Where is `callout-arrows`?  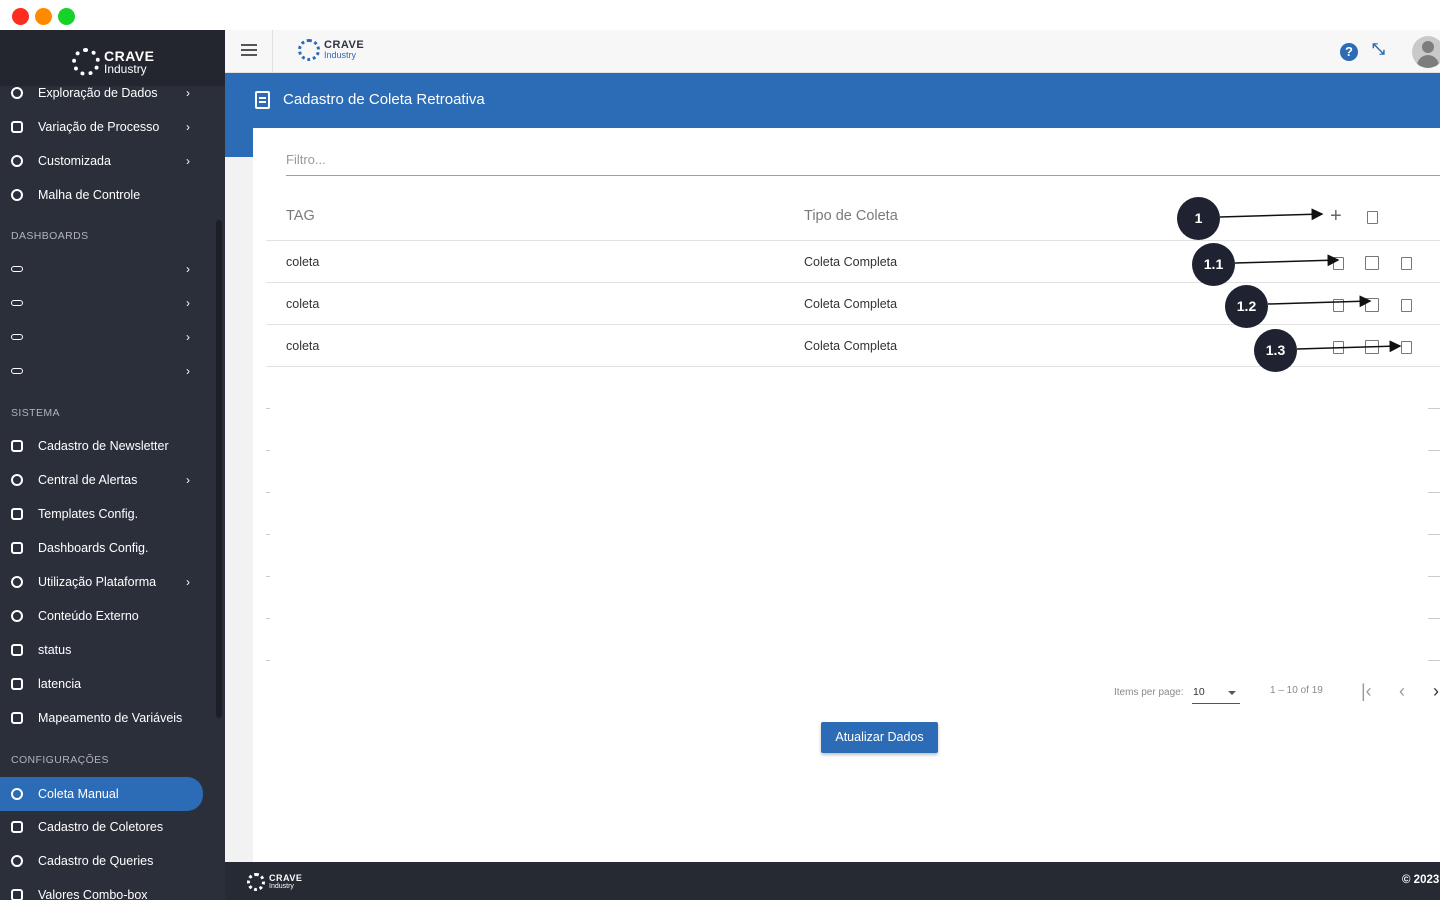
callout-arrows is located at coordinates (1310, 280).